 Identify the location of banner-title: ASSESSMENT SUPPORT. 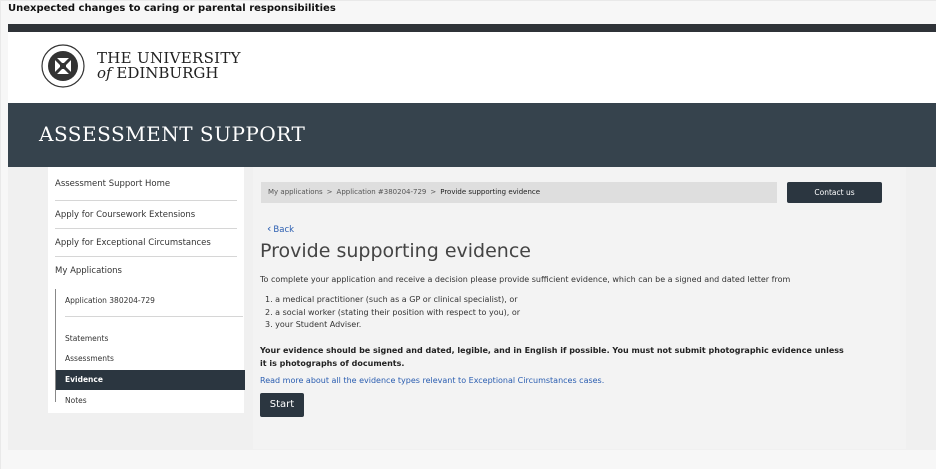
(172, 134).